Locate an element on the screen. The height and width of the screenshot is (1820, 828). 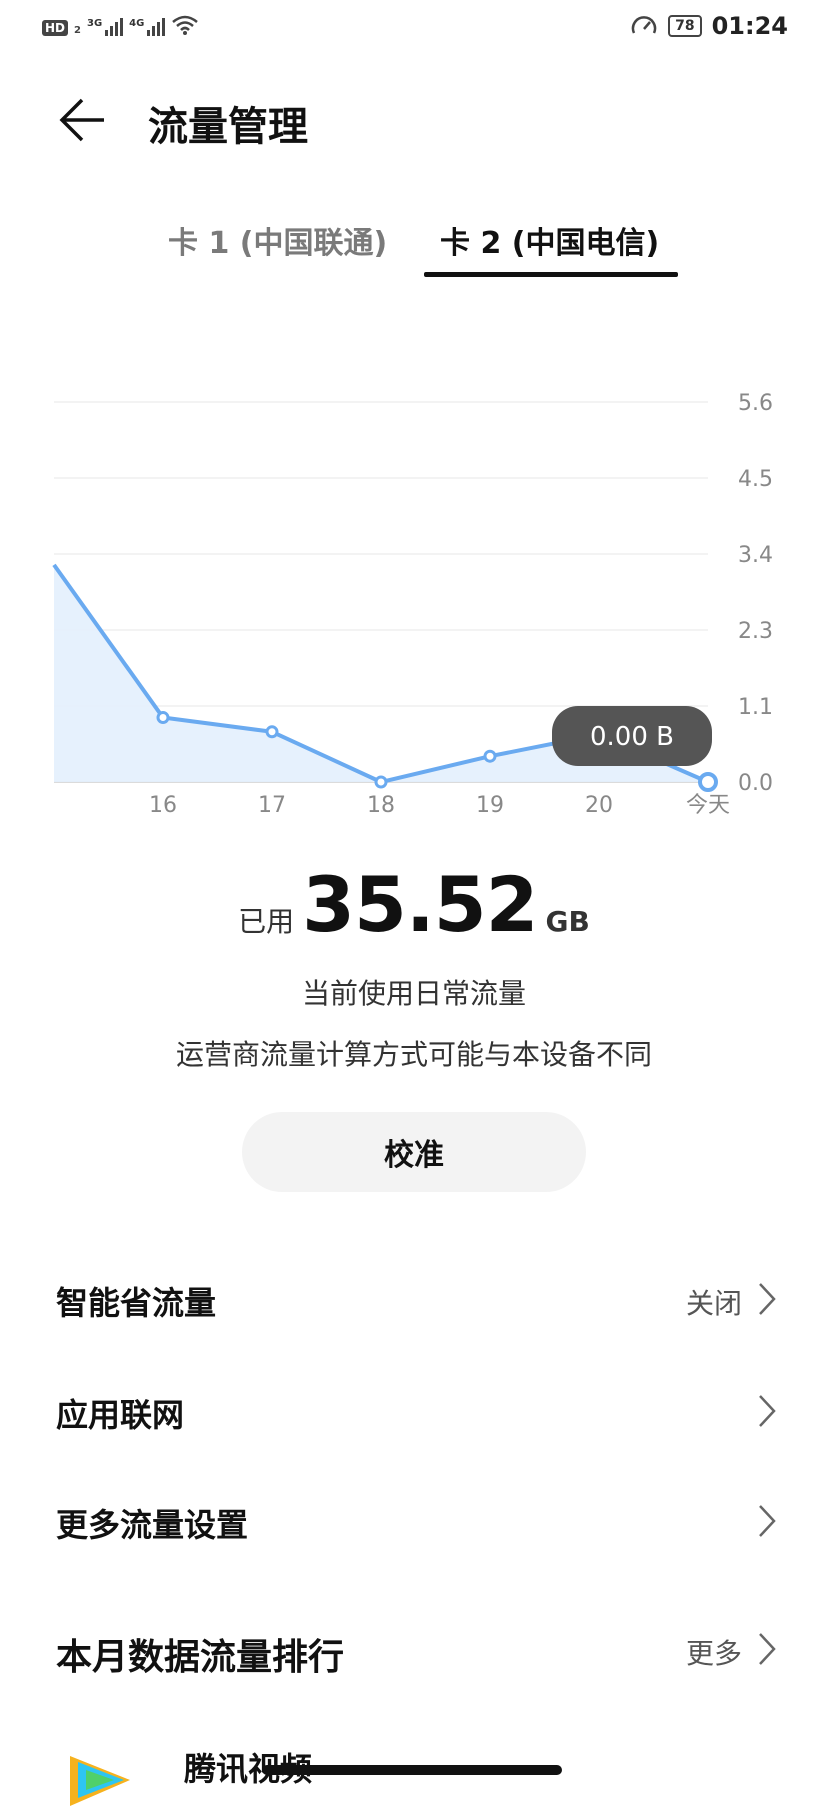
setting-app-network: 应用联网 is located at coordinates (414, 1413).